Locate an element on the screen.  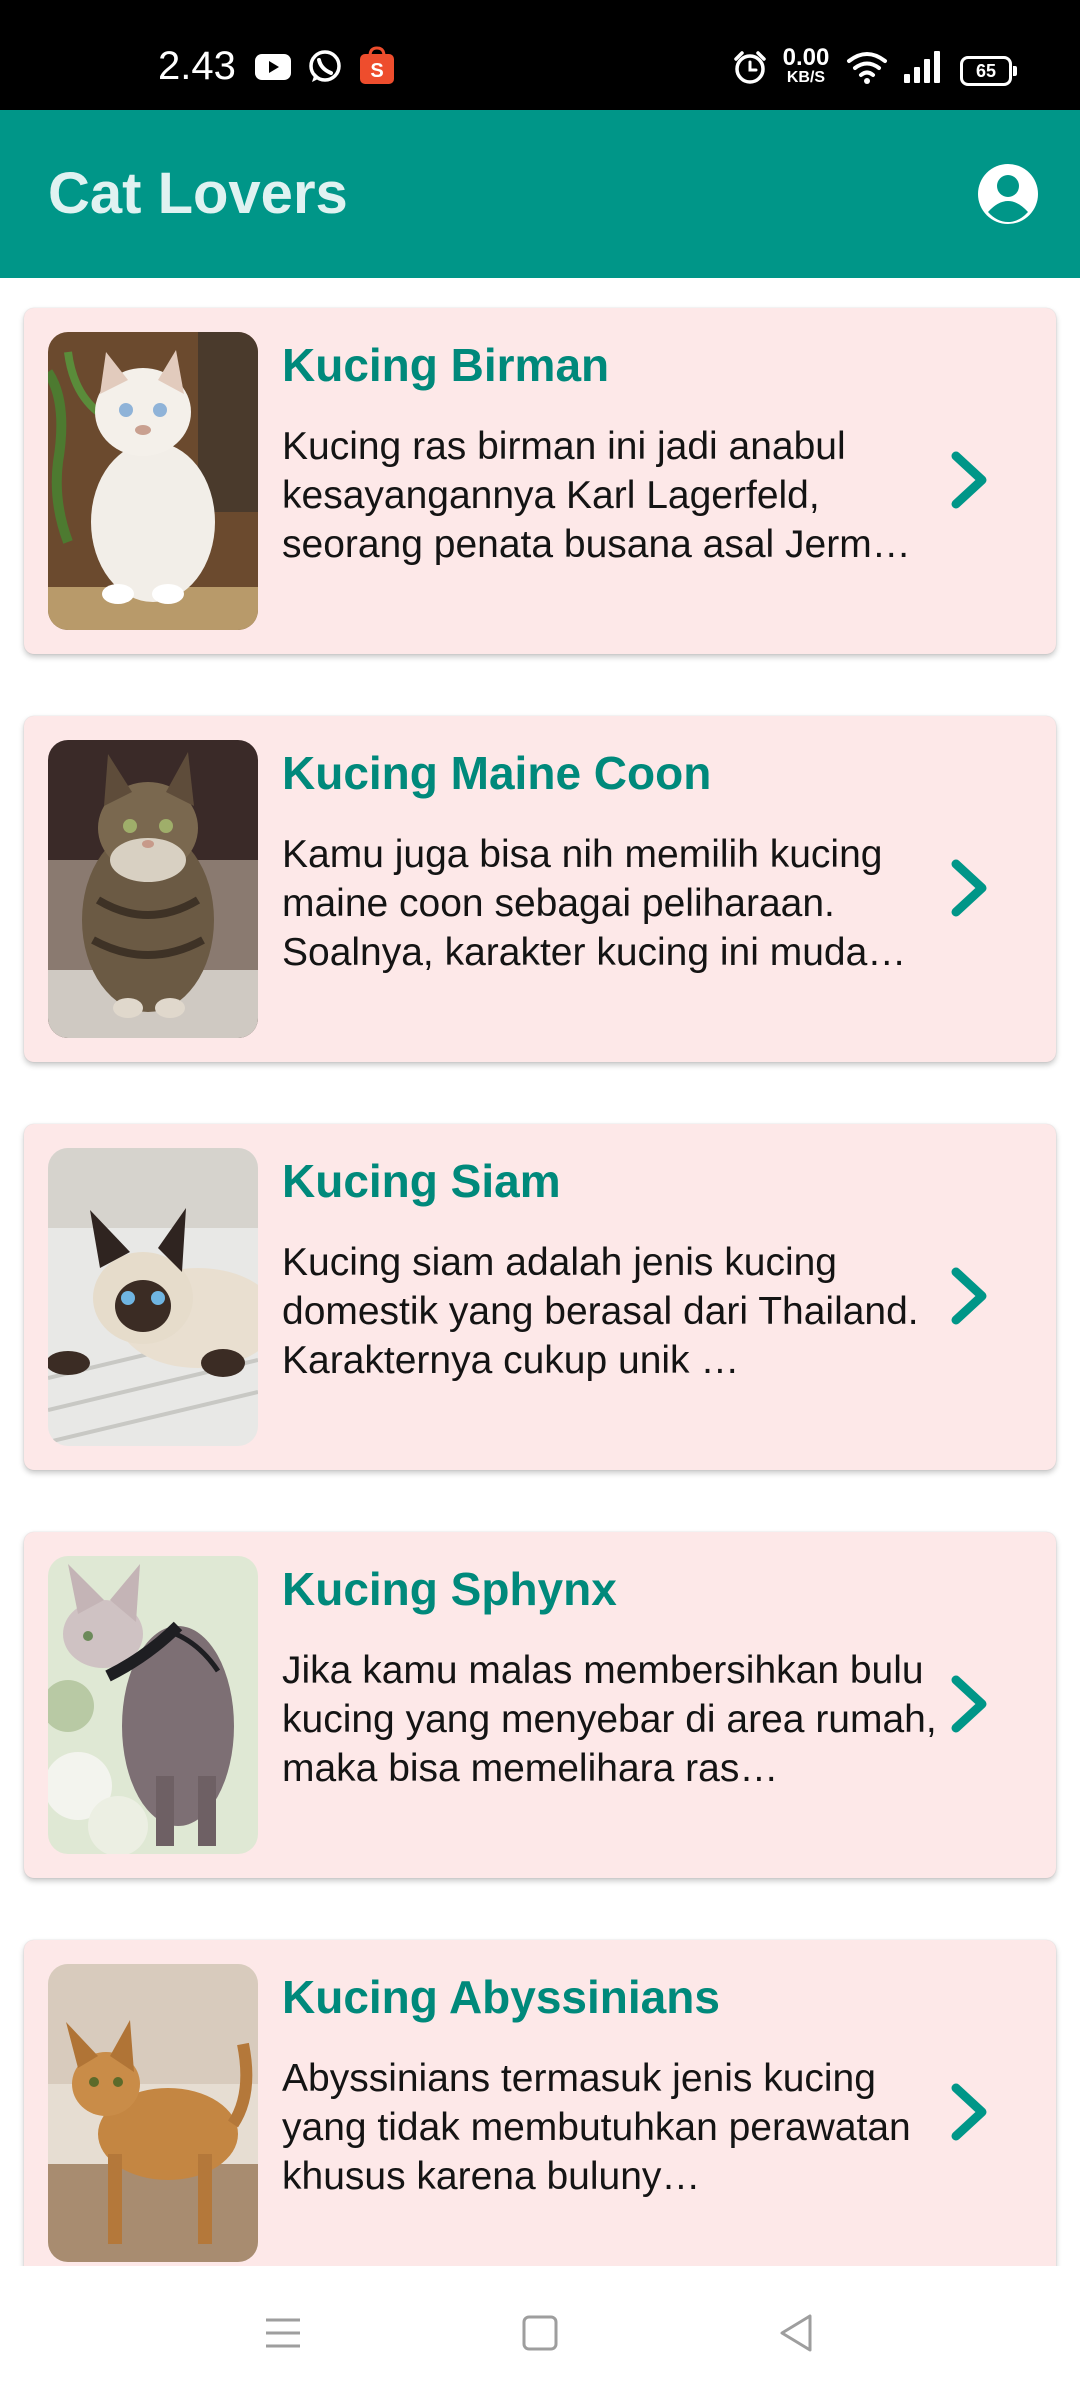
app-title: Cat Lovers is located at coordinates (198, 193).